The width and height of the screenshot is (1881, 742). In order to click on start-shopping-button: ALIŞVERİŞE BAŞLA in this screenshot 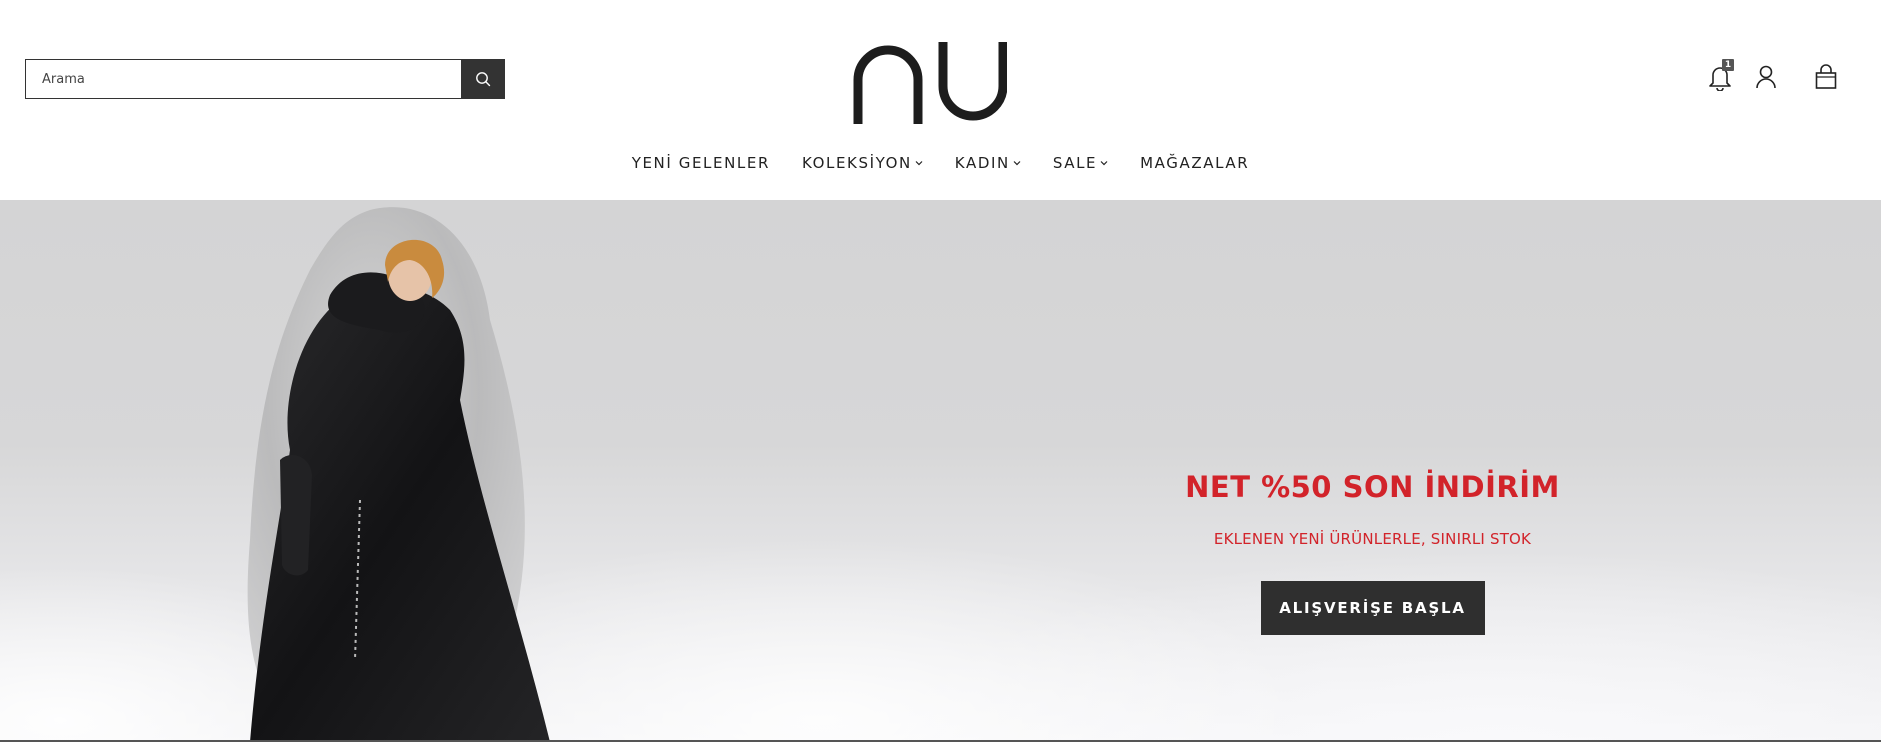, I will do `click(1372, 608)`.